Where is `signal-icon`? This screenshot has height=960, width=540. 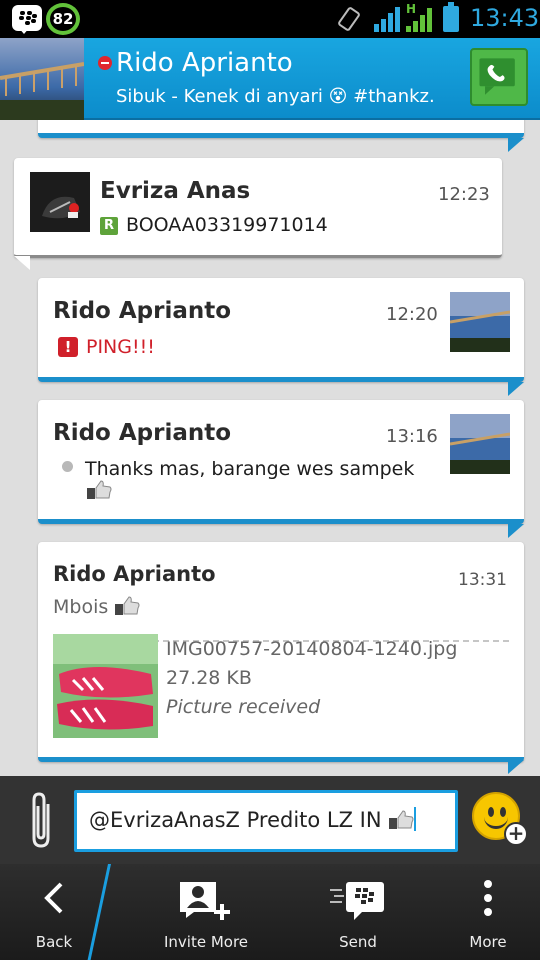 signal-icon is located at coordinates (388, 19).